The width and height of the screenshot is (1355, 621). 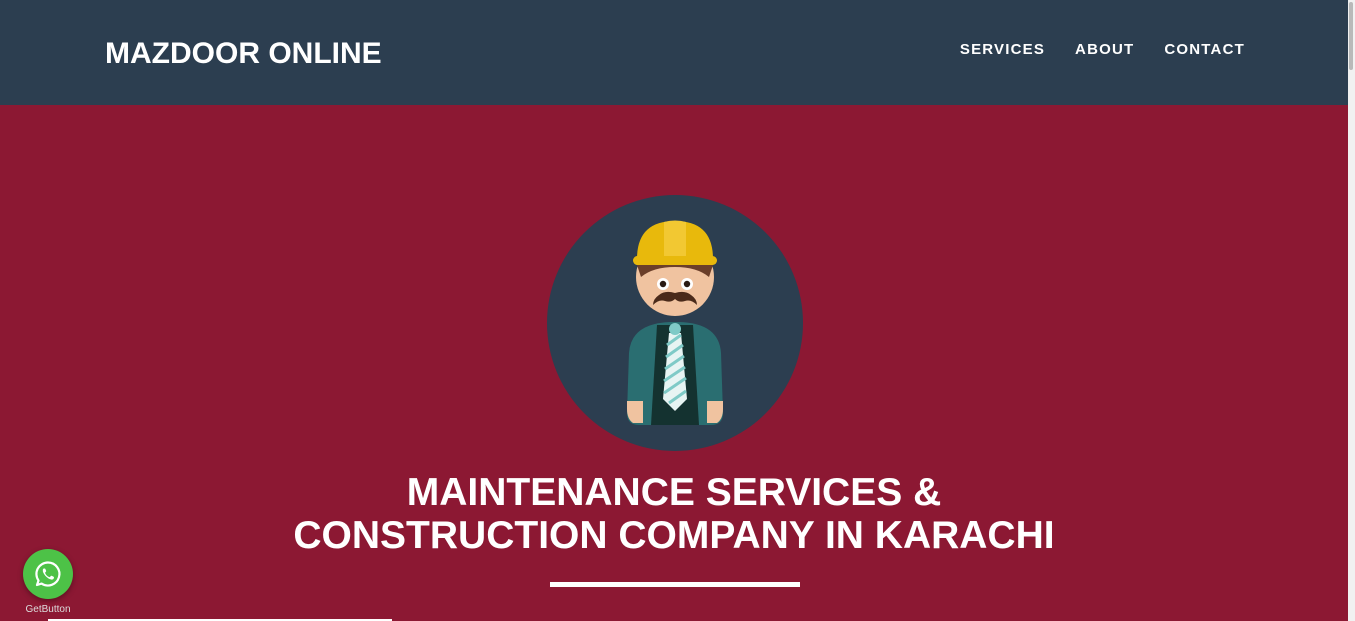 What do you see at coordinates (1204, 50) in the screenshot?
I see `nav-contact-link: CONTACT` at bounding box center [1204, 50].